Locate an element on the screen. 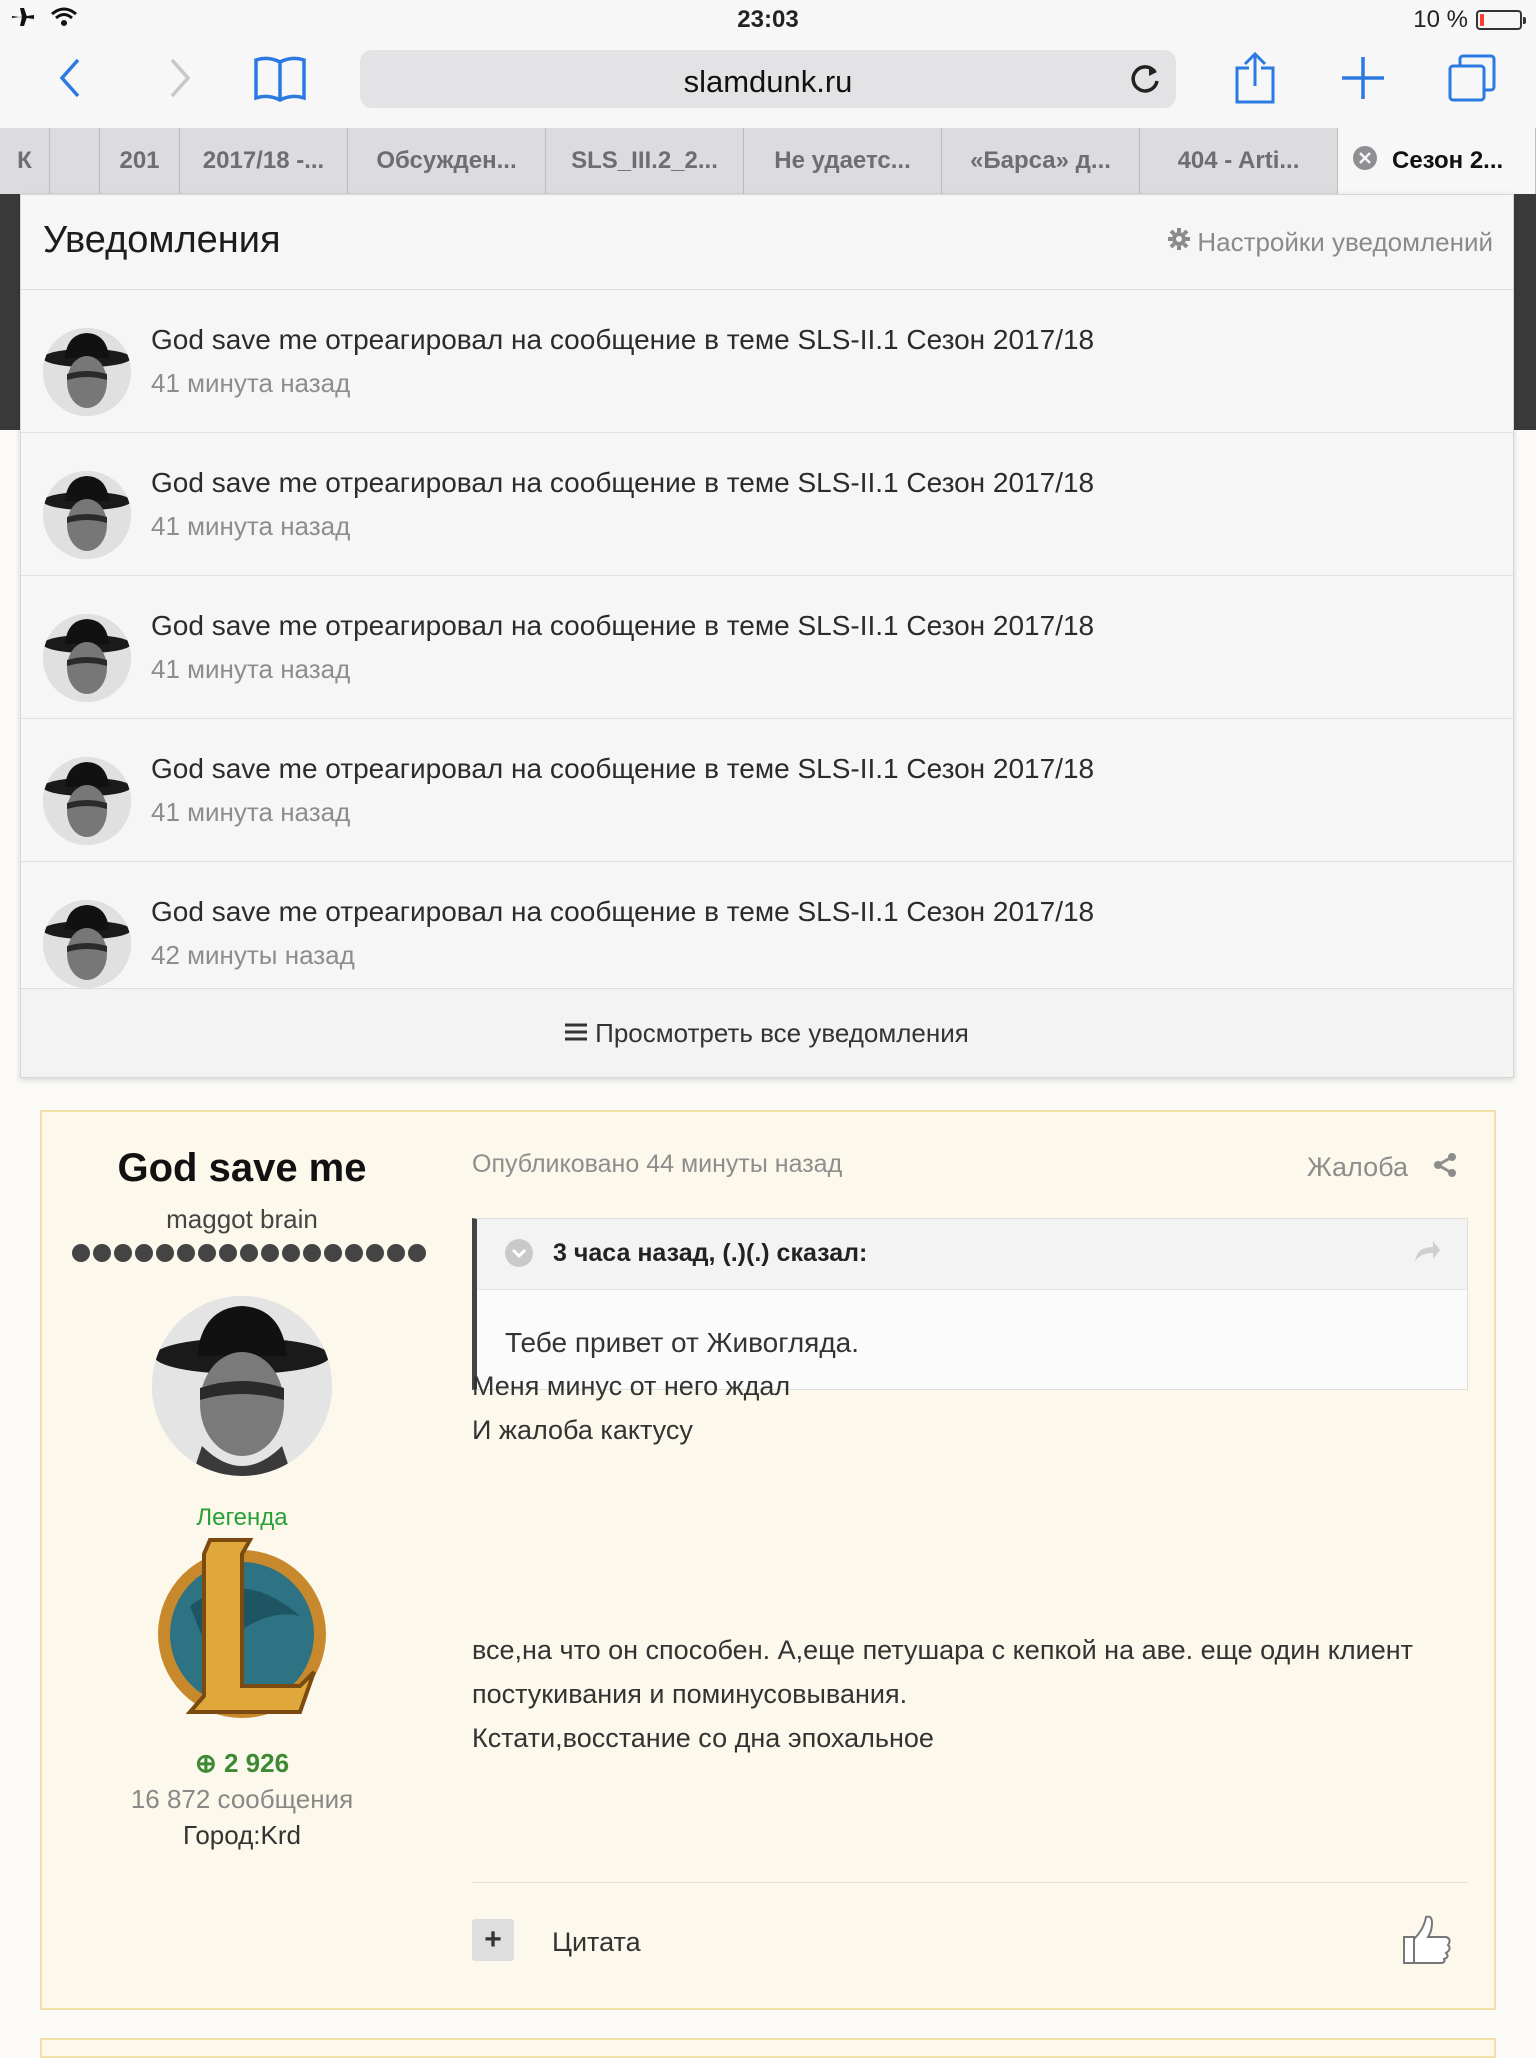 This screenshot has height=2058, width=1536. post-footer: + Цитата is located at coordinates (970, 1942).